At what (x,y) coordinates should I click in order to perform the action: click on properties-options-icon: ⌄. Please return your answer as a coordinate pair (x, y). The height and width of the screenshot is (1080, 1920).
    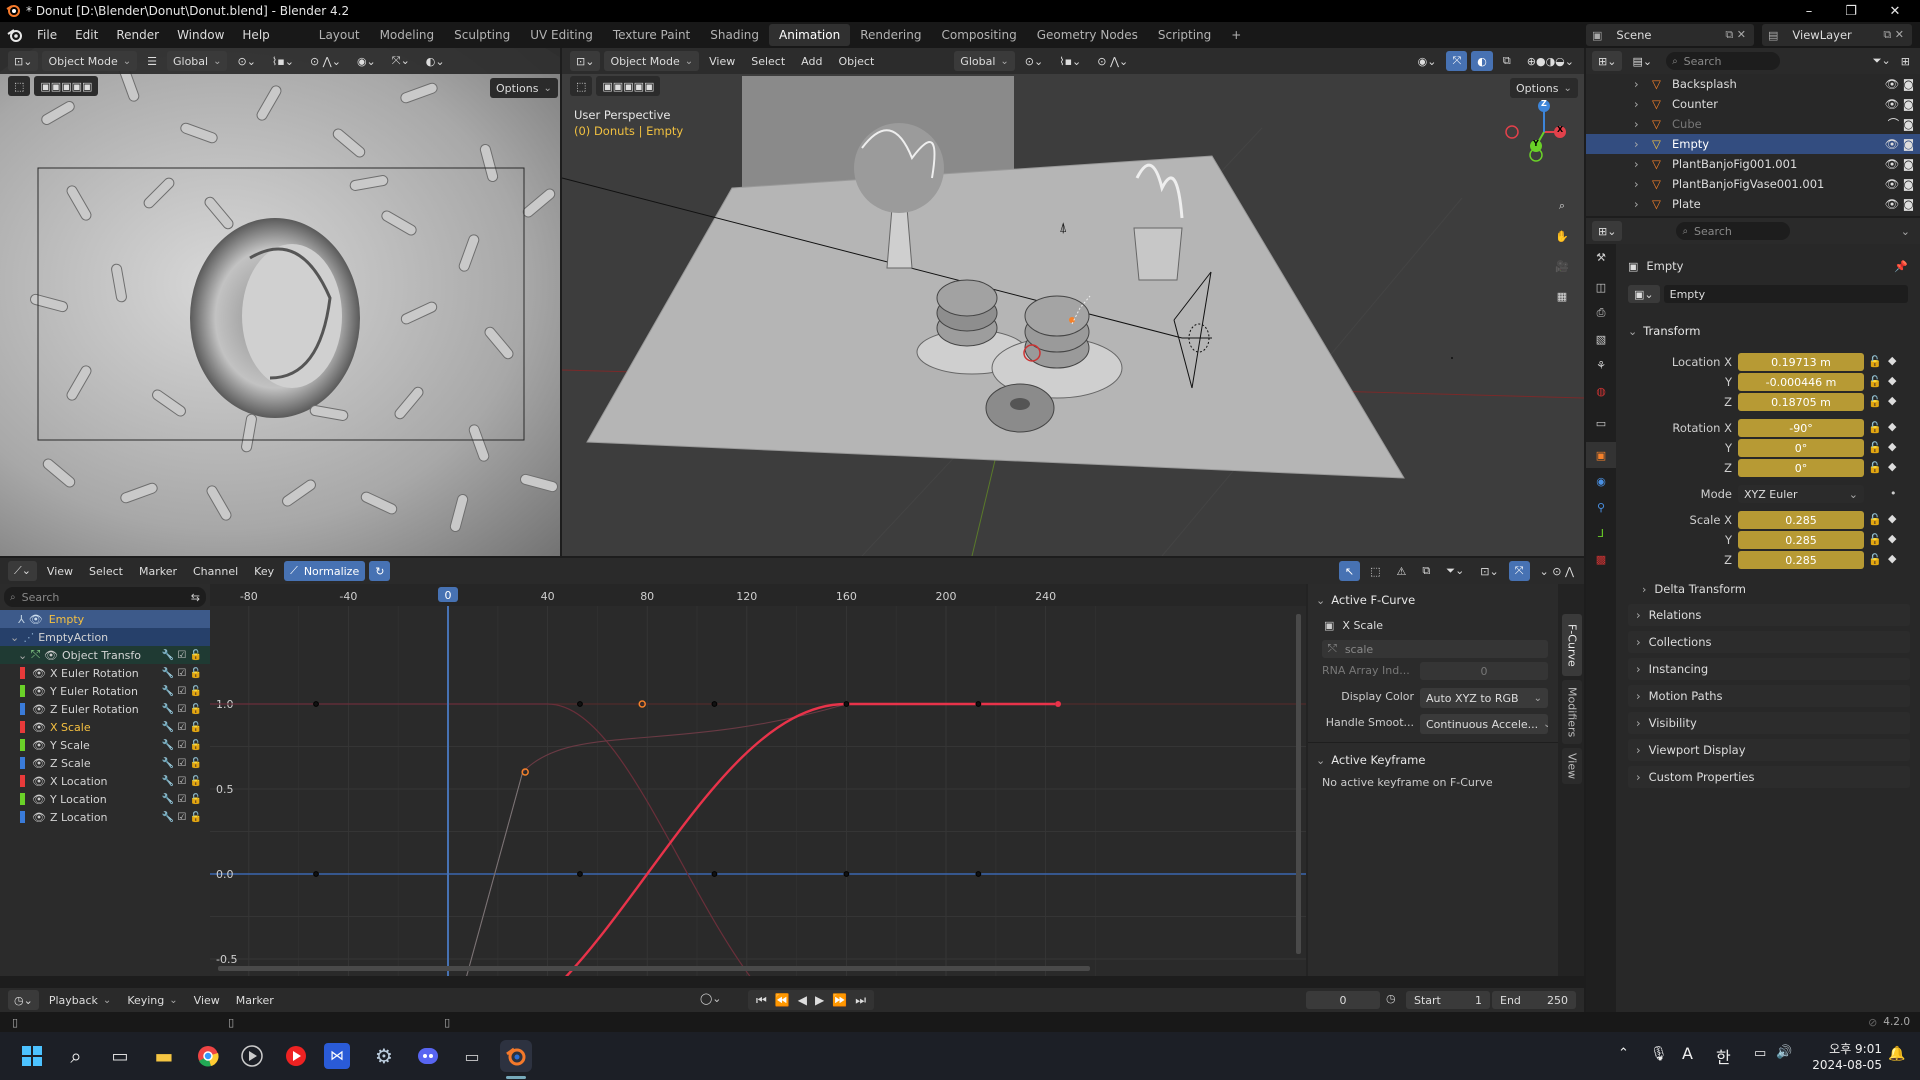
    Looking at the image, I should click on (1905, 231).